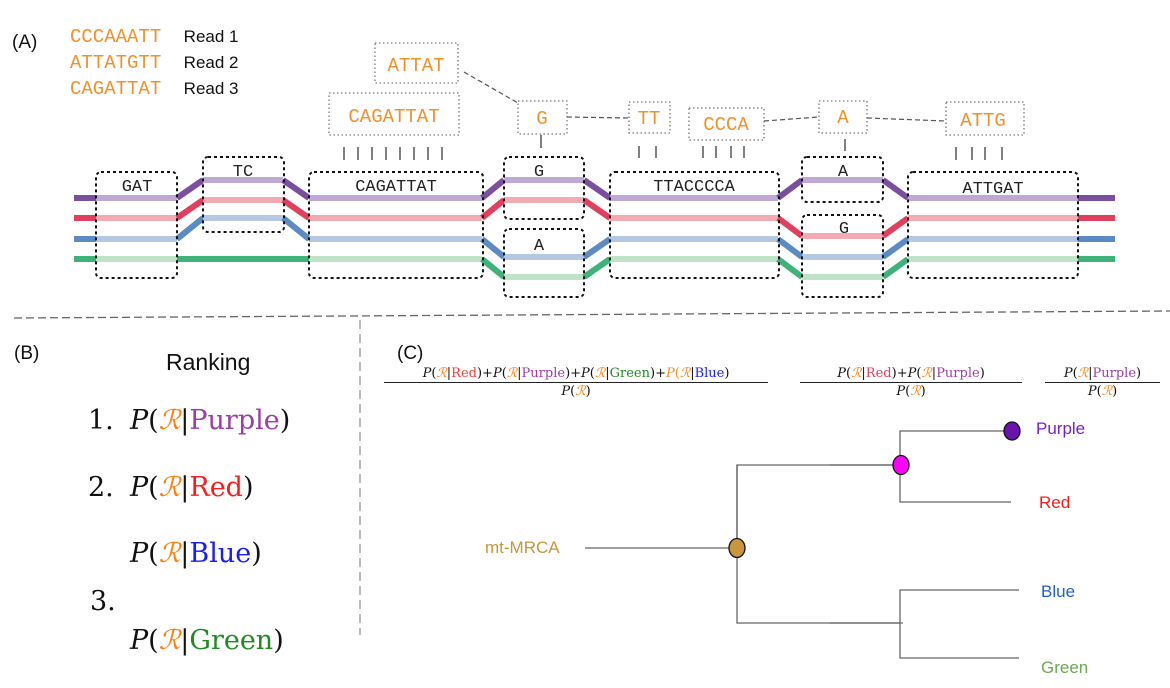  What do you see at coordinates (1061, 428) in the screenshot?
I see `leaf-label-purple: Purple` at bounding box center [1061, 428].